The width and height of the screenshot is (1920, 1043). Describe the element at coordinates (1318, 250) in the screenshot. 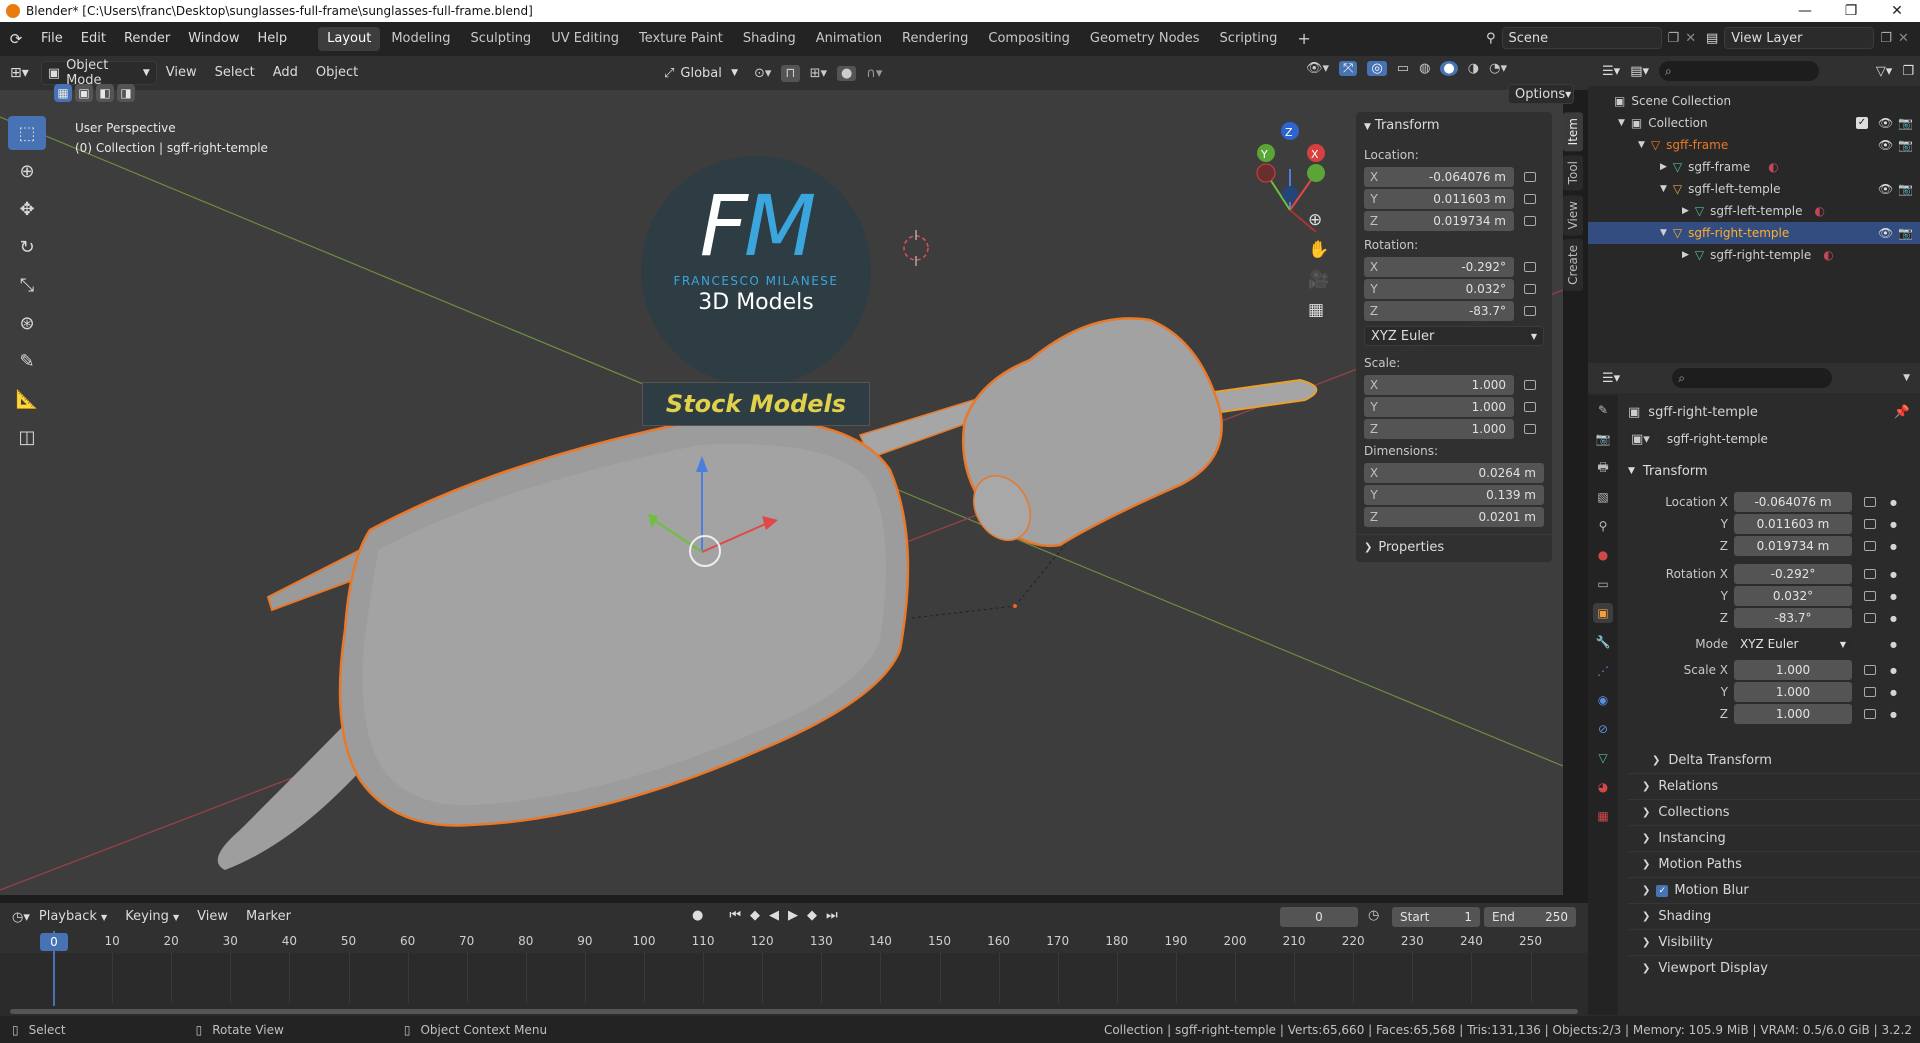

I see `pan-hand-icon: ✋` at that location.